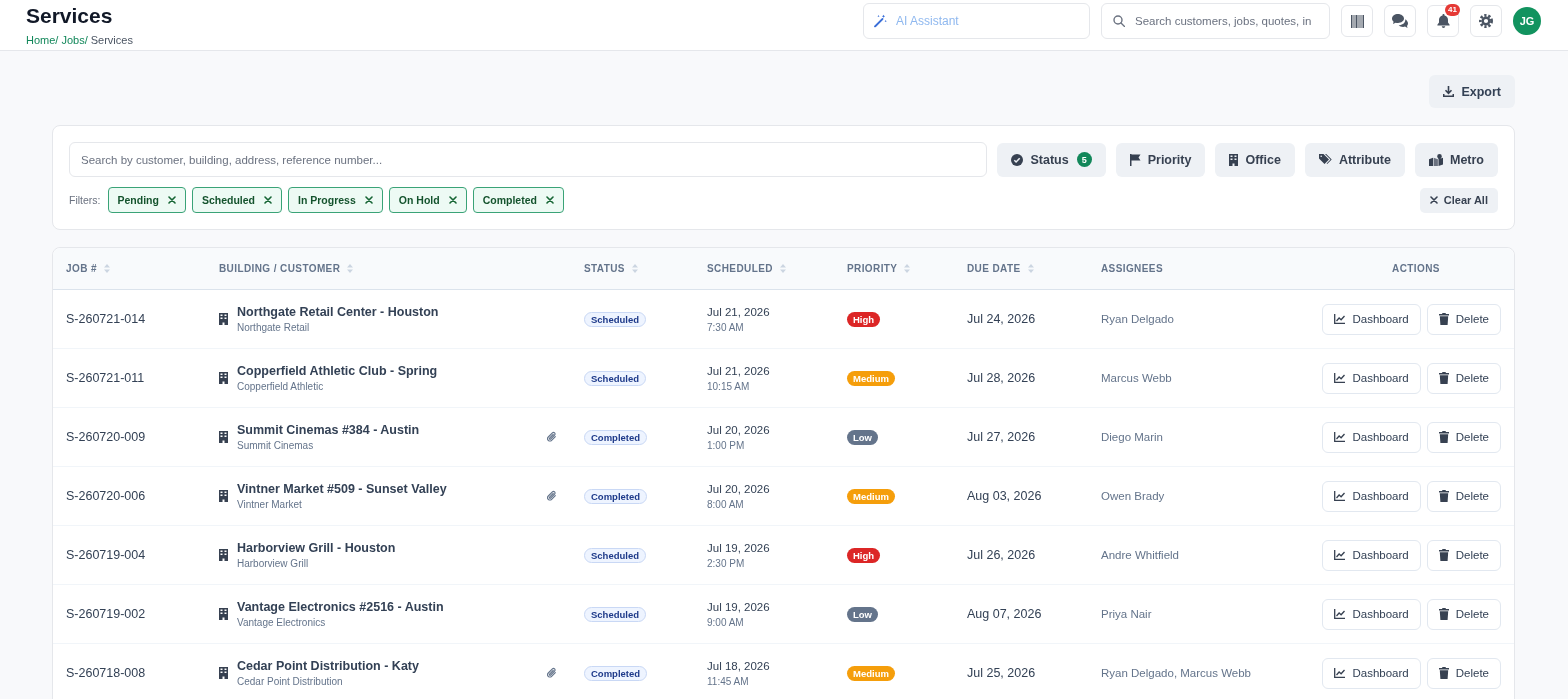 The height and width of the screenshot is (699, 1568). Describe the element at coordinates (1354, 159) in the screenshot. I see `filter-button: Attribute` at that location.